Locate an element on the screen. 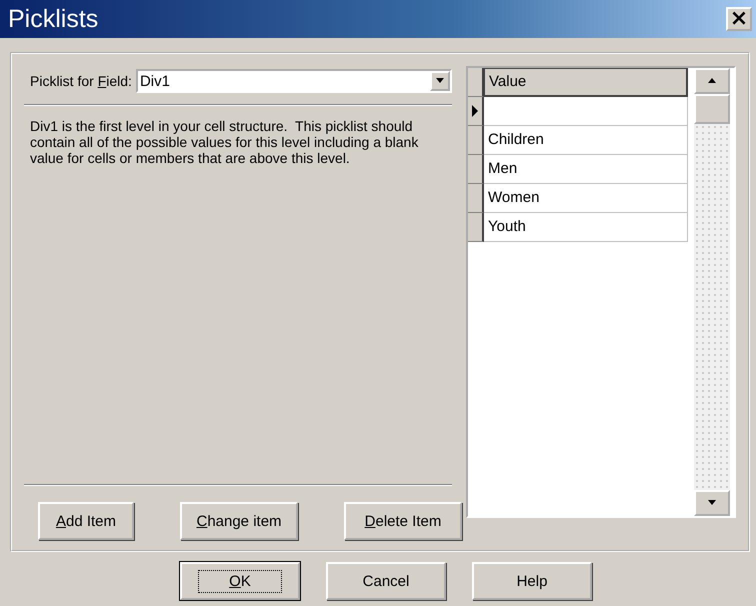 This screenshot has width=756, height=606. current-row-icon is located at coordinates (475, 111).